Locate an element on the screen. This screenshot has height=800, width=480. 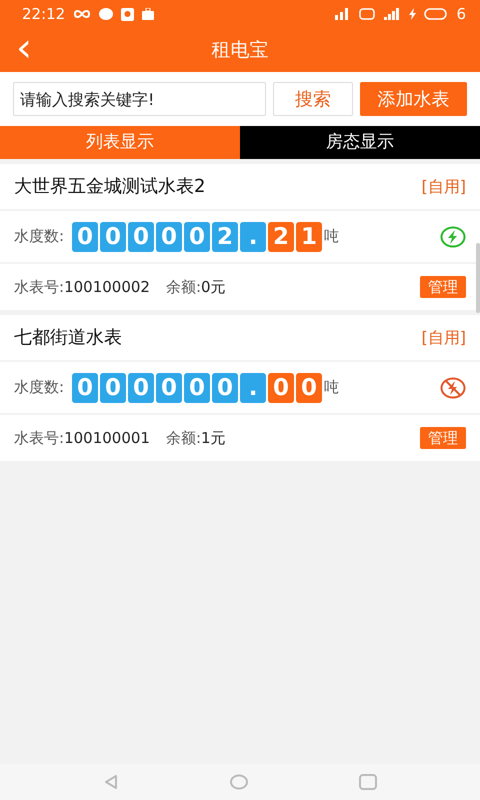
signal-icon is located at coordinates (392, 14).